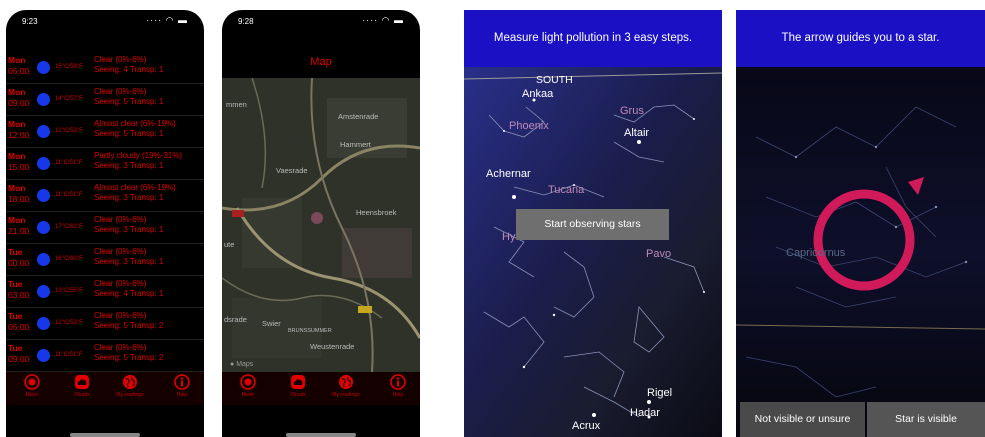 This screenshot has width=985, height=437. Describe the element at coordinates (376, 212) in the screenshot. I see `map-label: Heensbroek` at that location.